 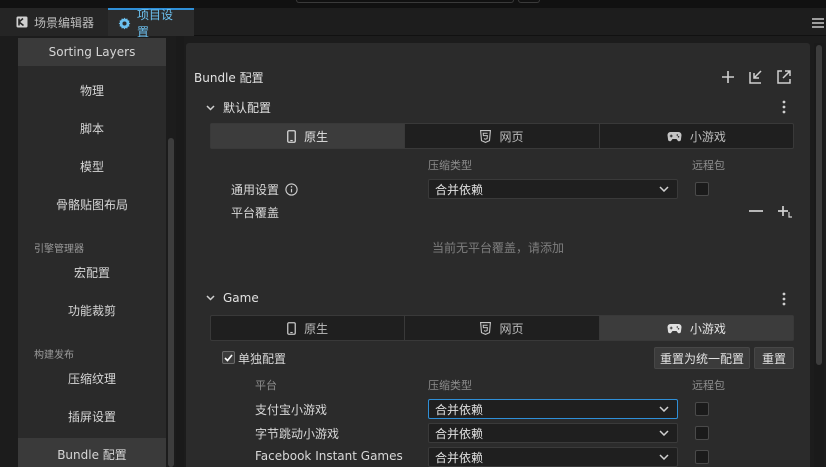 I want to click on sidebar-item-splash-settings: 插屏设置, so click(x=92, y=416).